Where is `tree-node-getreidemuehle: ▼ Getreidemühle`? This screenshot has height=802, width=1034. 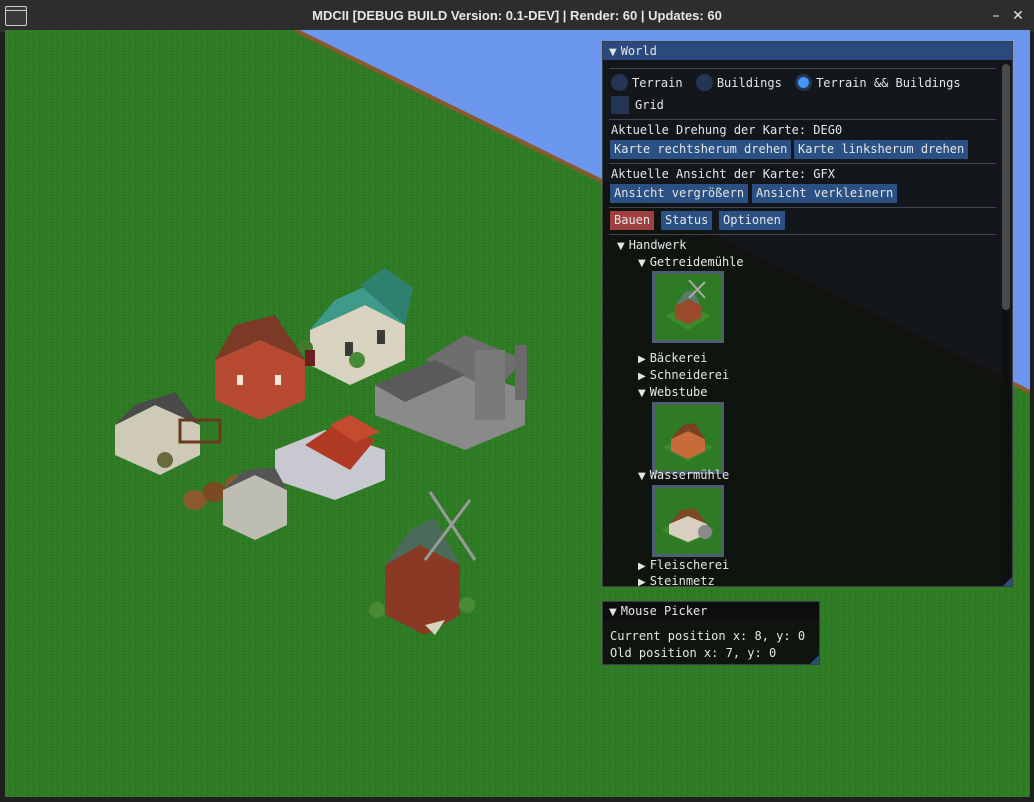
tree-node-getreidemuehle: ▼ Getreidemühle is located at coordinates (691, 262).